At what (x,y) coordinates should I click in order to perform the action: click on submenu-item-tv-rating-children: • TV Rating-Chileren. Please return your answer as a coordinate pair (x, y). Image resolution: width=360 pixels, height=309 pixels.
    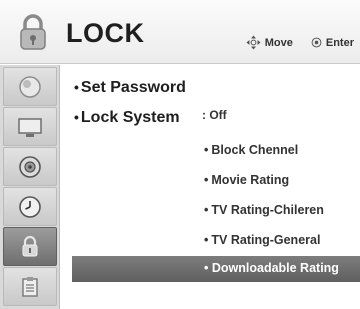
    Looking at the image, I should click on (264, 210).